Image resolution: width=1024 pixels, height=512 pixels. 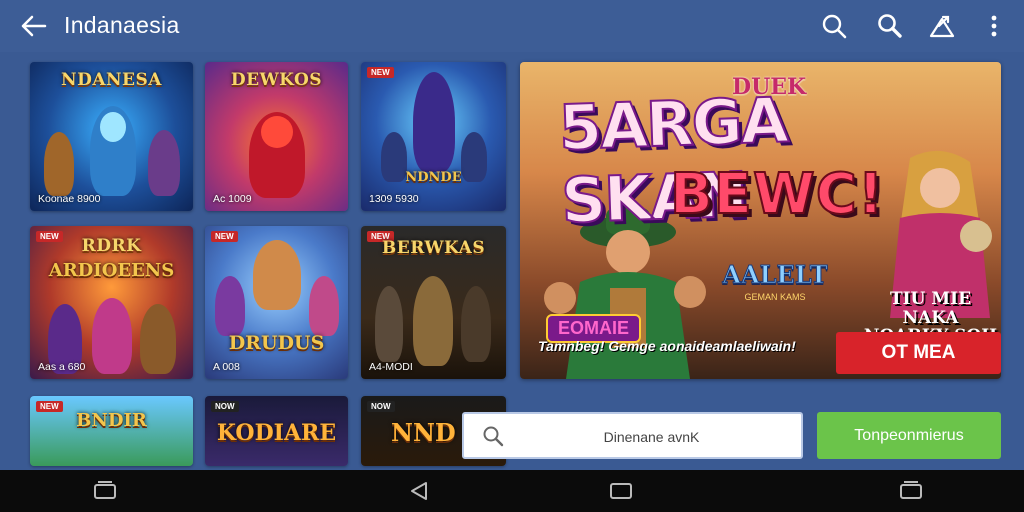 I want to click on recents-icon, so click(x=105, y=491).